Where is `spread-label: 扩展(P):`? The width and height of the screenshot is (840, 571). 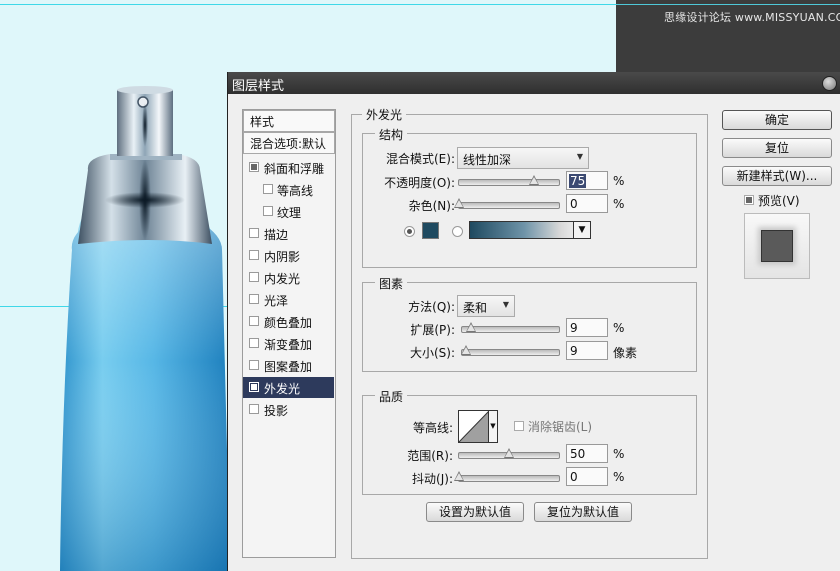
spread-label: 扩展(P): is located at coordinates (432, 330).